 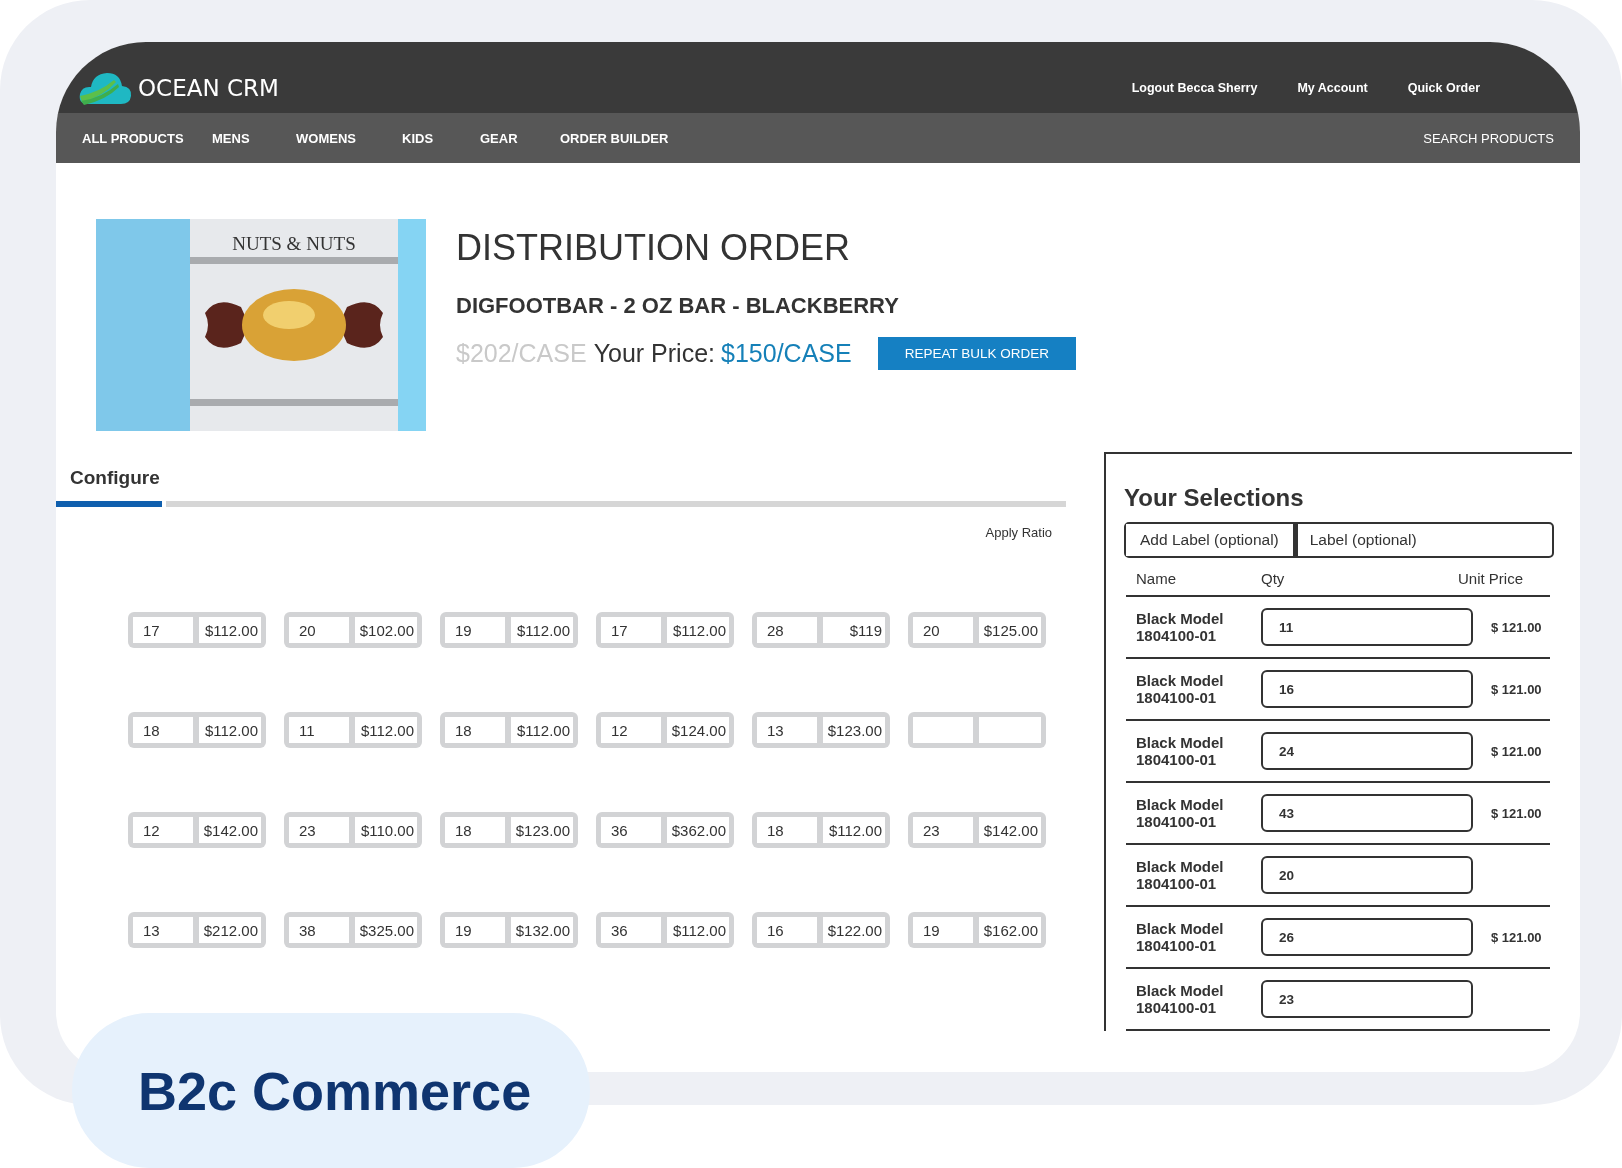 What do you see at coordinates (1156, 578) in the screenshot?
I see `column-header: Name` at bounding box center [1156, 578].